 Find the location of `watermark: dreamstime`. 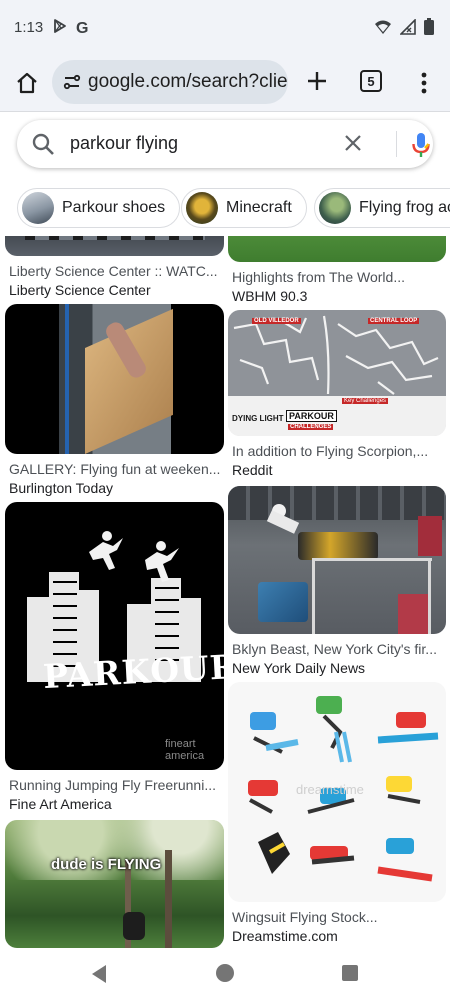

watermark: dreamstime is located at coordinates (330, 789).